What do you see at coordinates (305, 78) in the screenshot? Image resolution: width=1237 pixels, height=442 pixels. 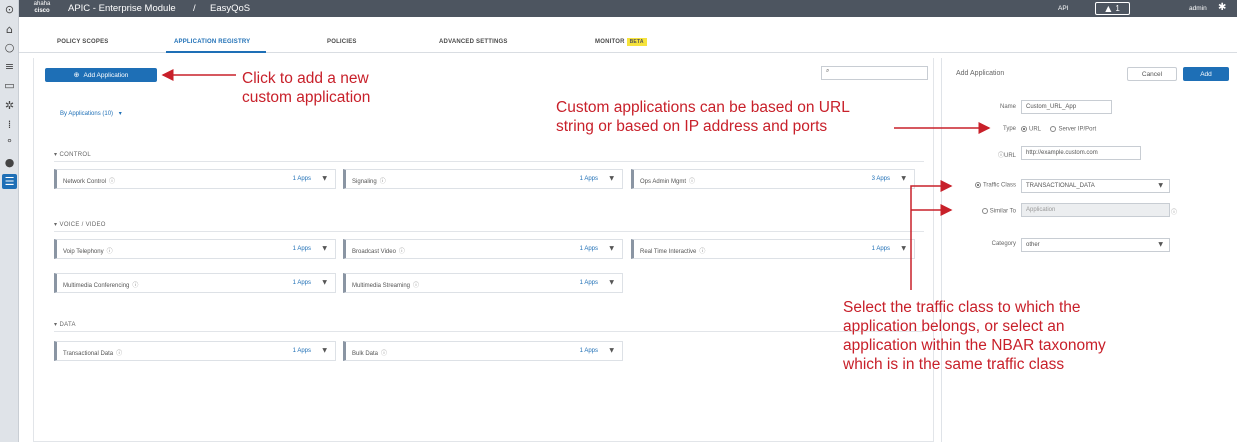 I see `note-line: Click to add a new` at bounding box center [305, 78].